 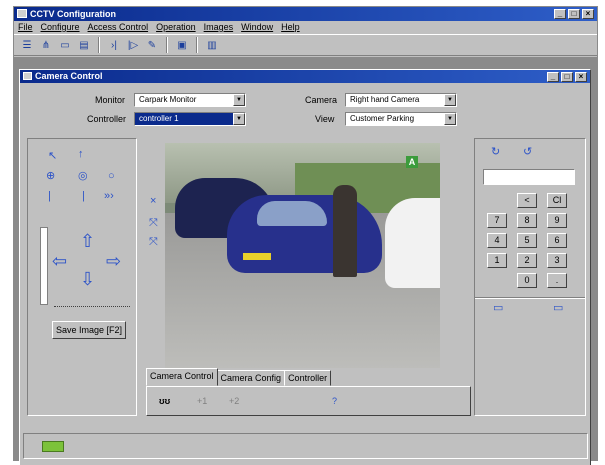 I want to click on child-minimize-button: _, so click(x=553, y=77).